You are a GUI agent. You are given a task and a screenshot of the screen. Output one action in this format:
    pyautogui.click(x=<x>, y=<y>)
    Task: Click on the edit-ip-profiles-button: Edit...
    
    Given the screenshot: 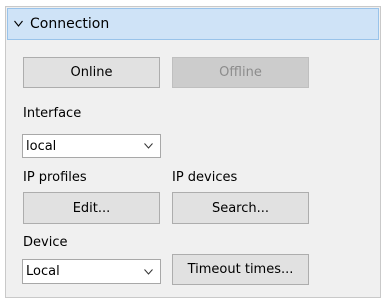 What is the action you would take?
    pyautogui.click(x=91, y=208)
    